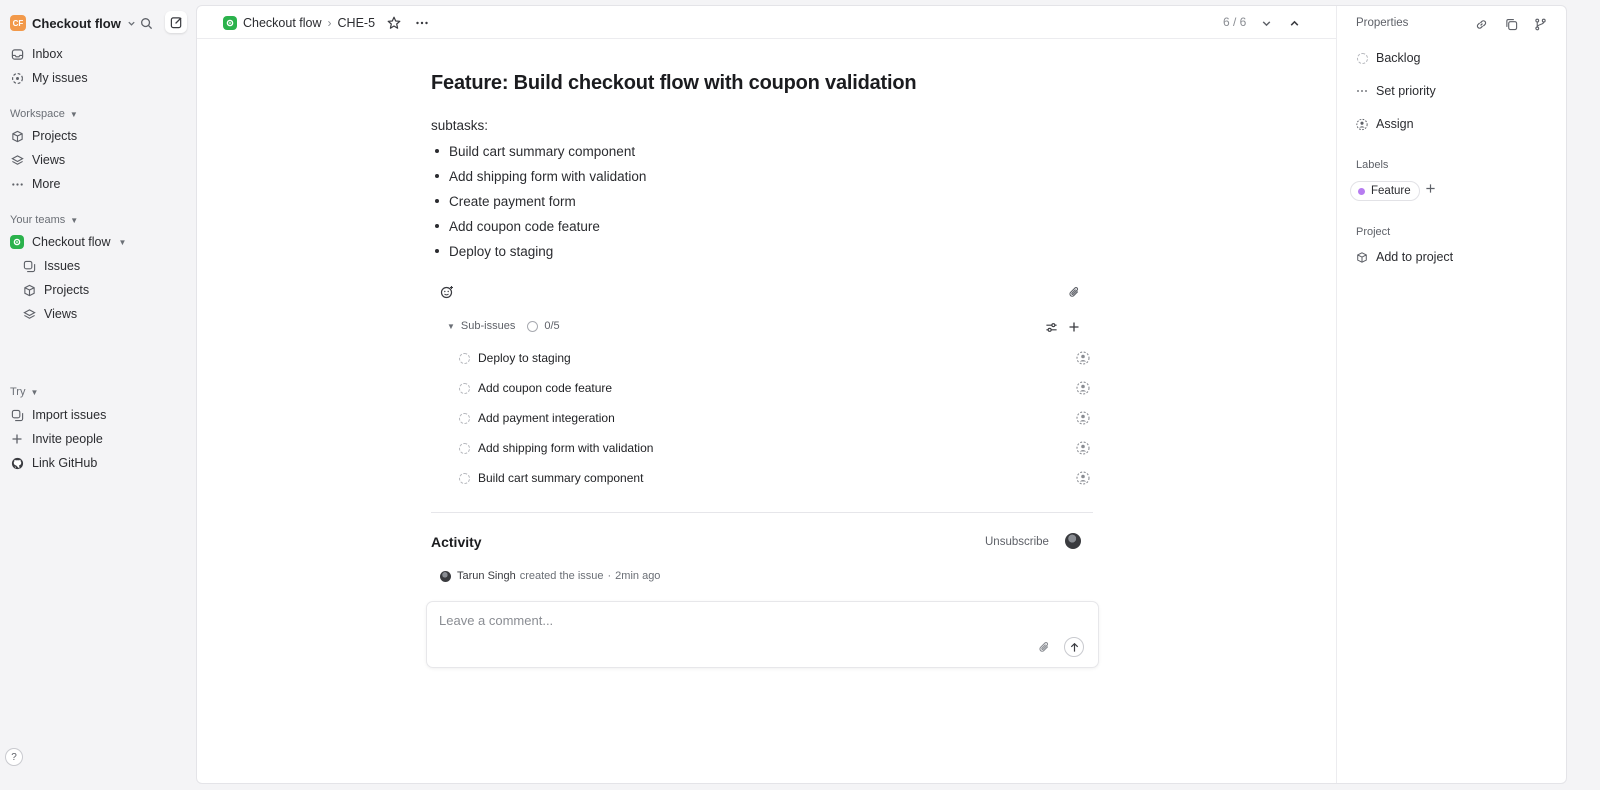 The height and width of the screenshot is (790, 1600). What do you see at coordinates (282, 23) in the screenshot?
I see `breadcrumb-team: Checkout flow` at bounding box center [282, 23].